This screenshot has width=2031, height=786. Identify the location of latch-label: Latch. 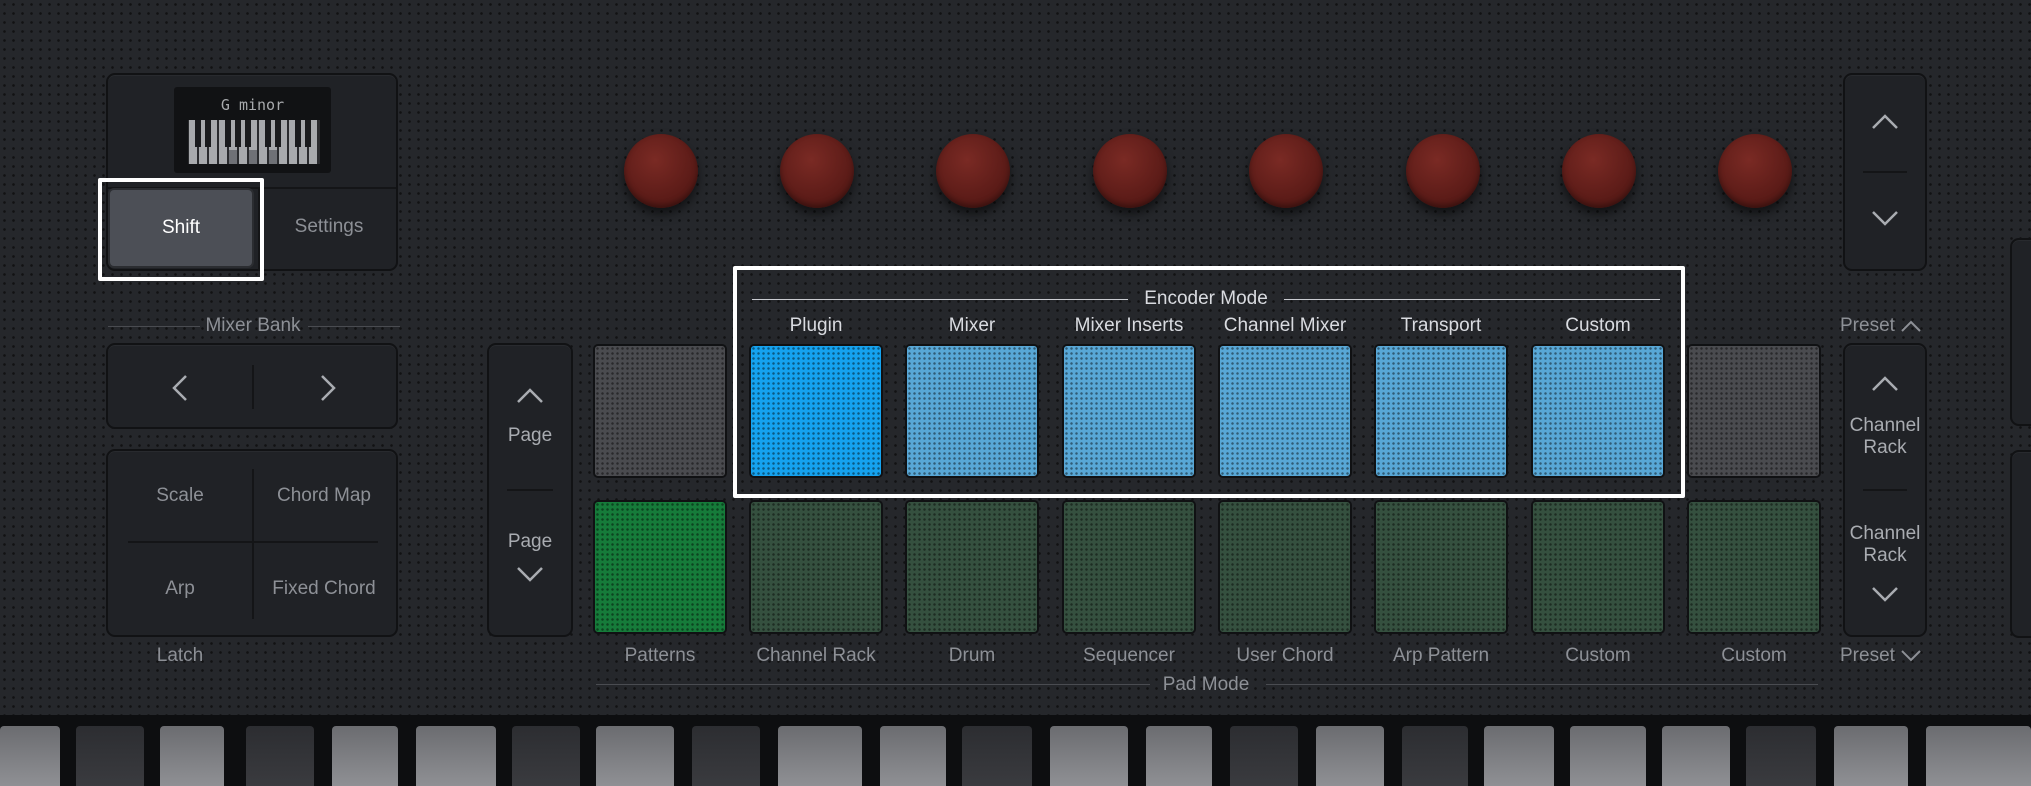
(180, 655).